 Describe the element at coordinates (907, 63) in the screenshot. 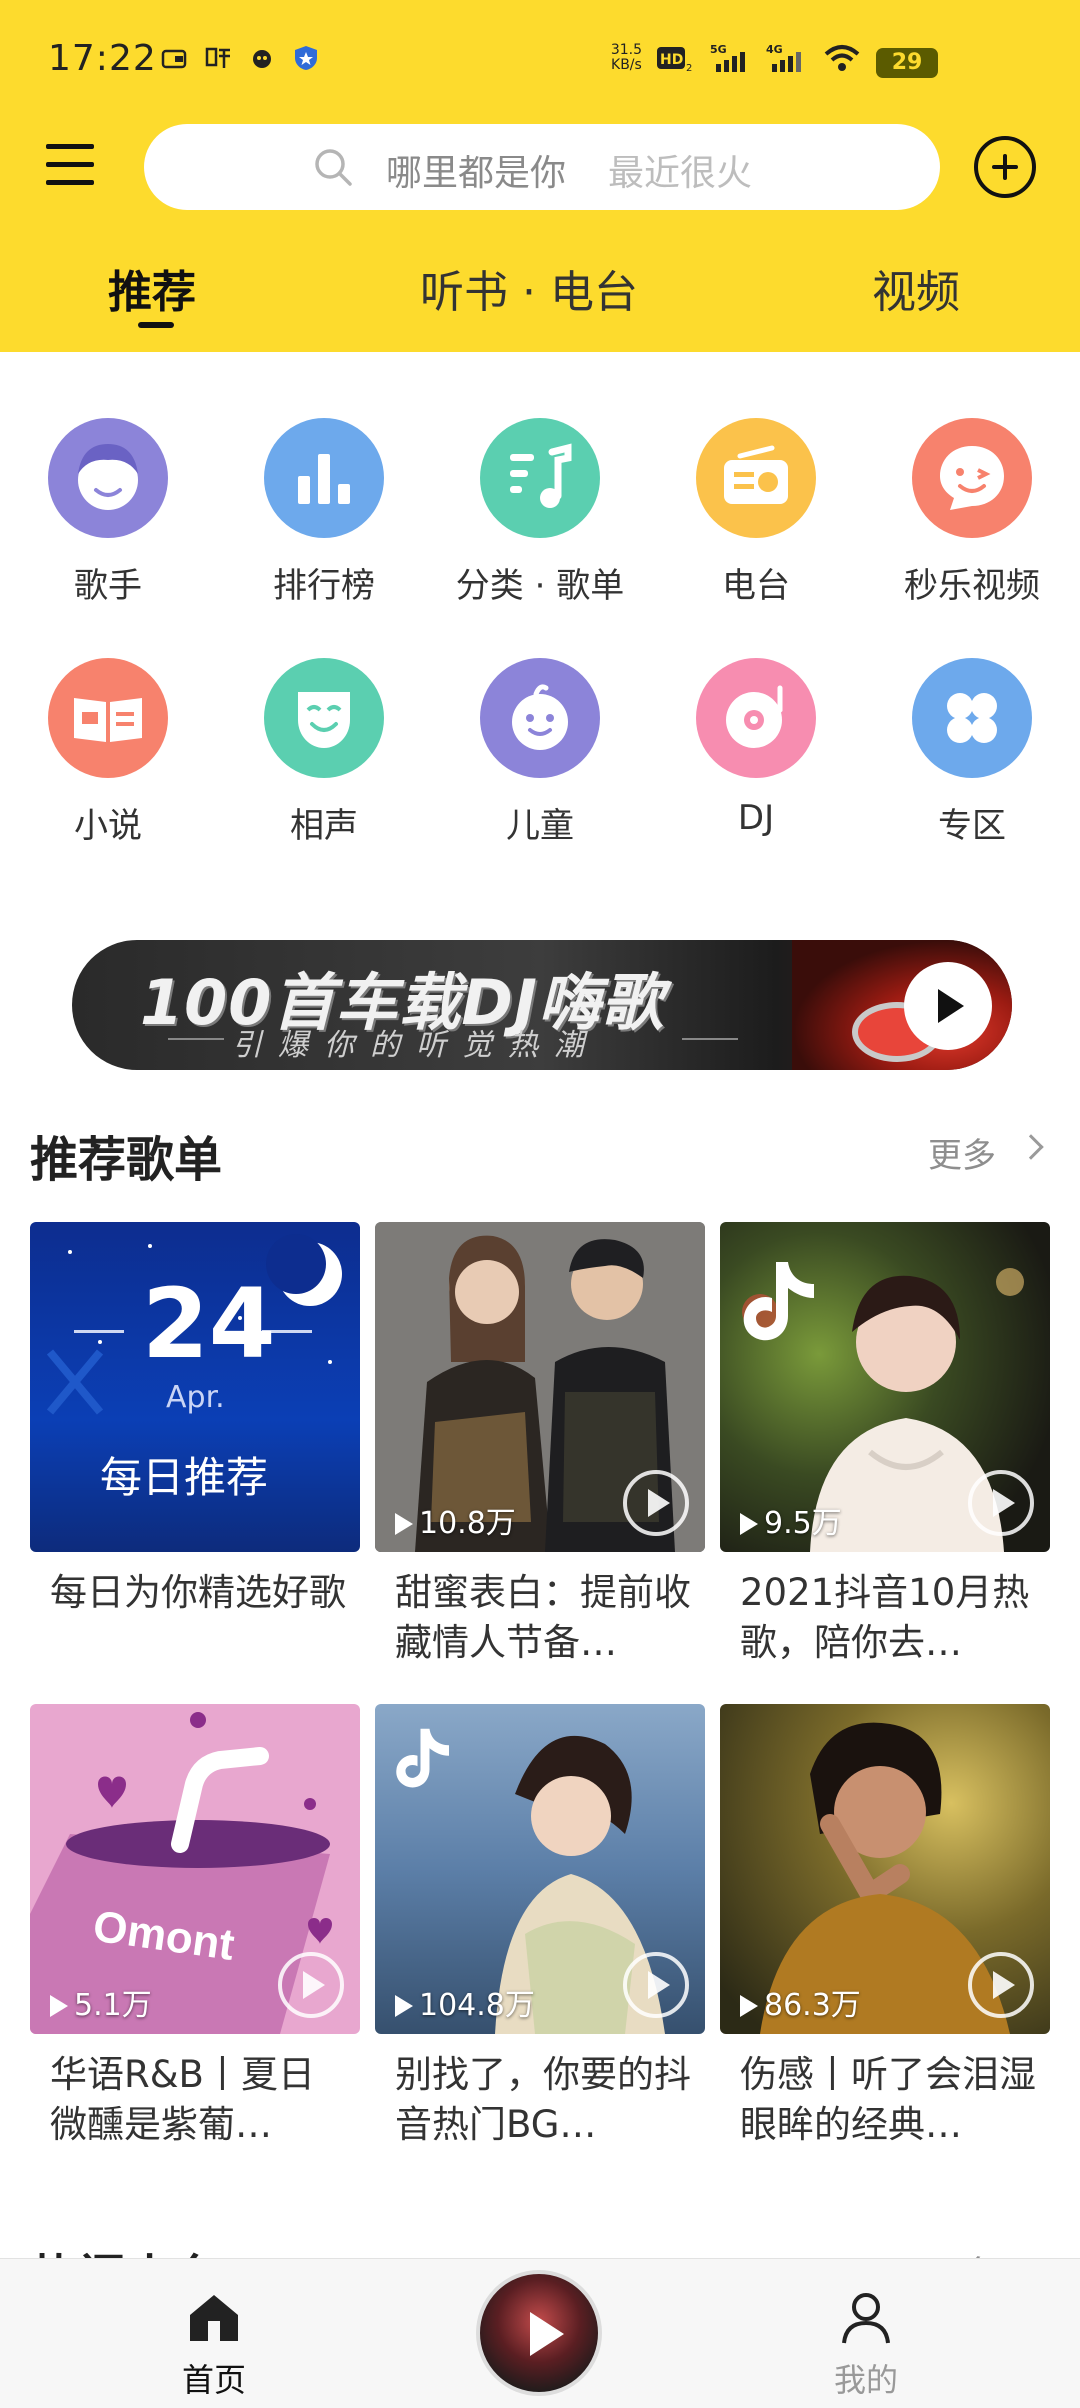

I see `battery-indicator: 29` at that location.